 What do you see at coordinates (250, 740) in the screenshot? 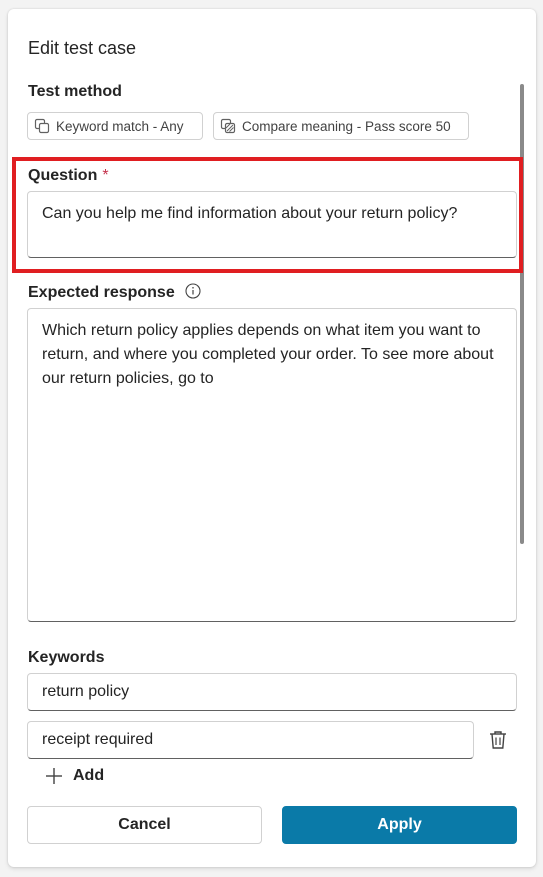
I see `keyword-input: receipt required` at bounding box center [250, 740].